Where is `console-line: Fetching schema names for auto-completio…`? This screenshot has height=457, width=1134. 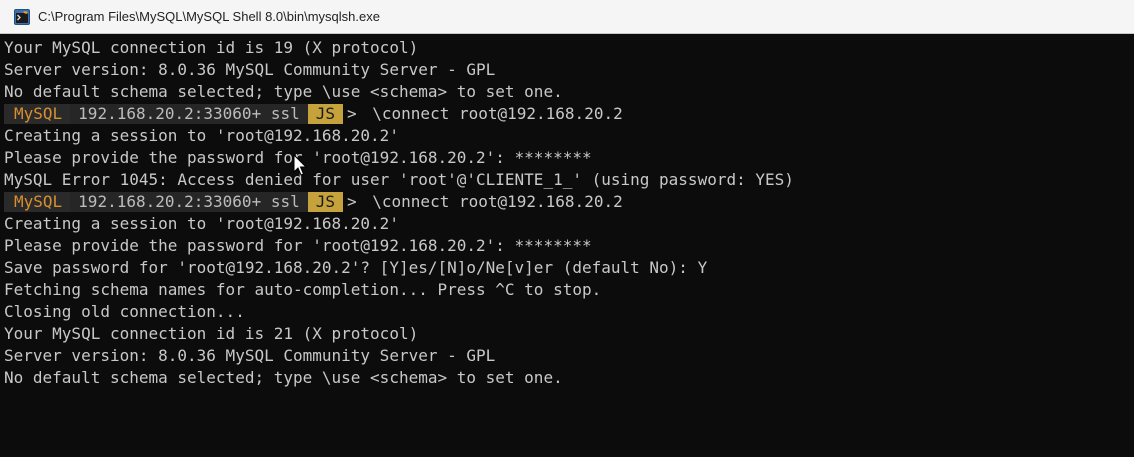
console-line: Fetching schema names for auto-completio… is located at coordinates (303, 289).